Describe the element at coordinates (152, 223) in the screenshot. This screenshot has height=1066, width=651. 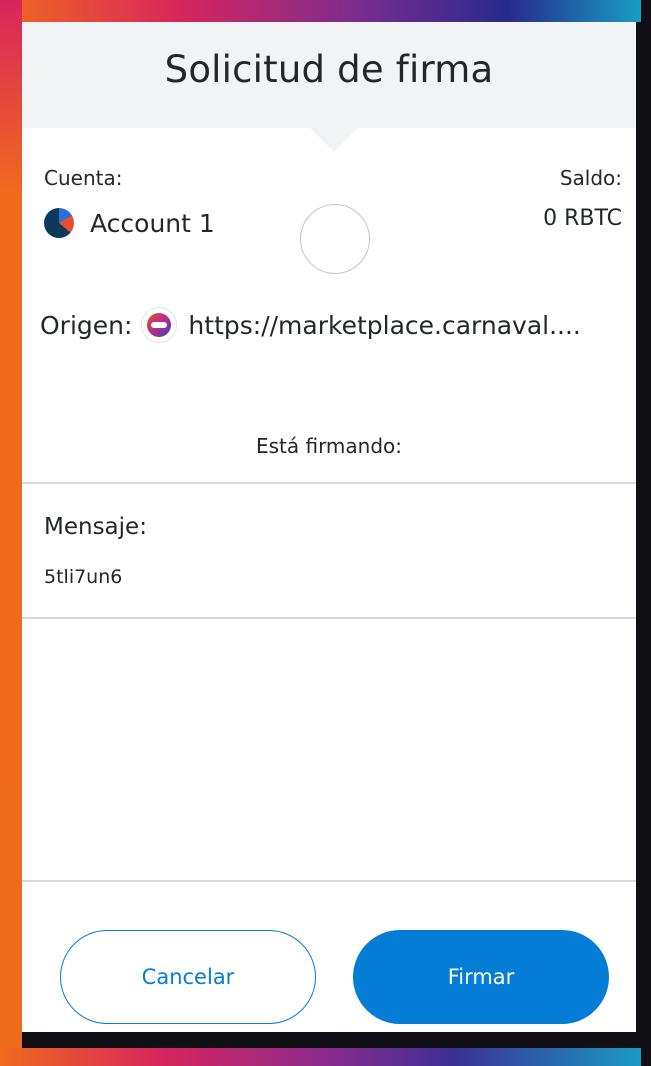
I see `account-name: Account 1` at that location.